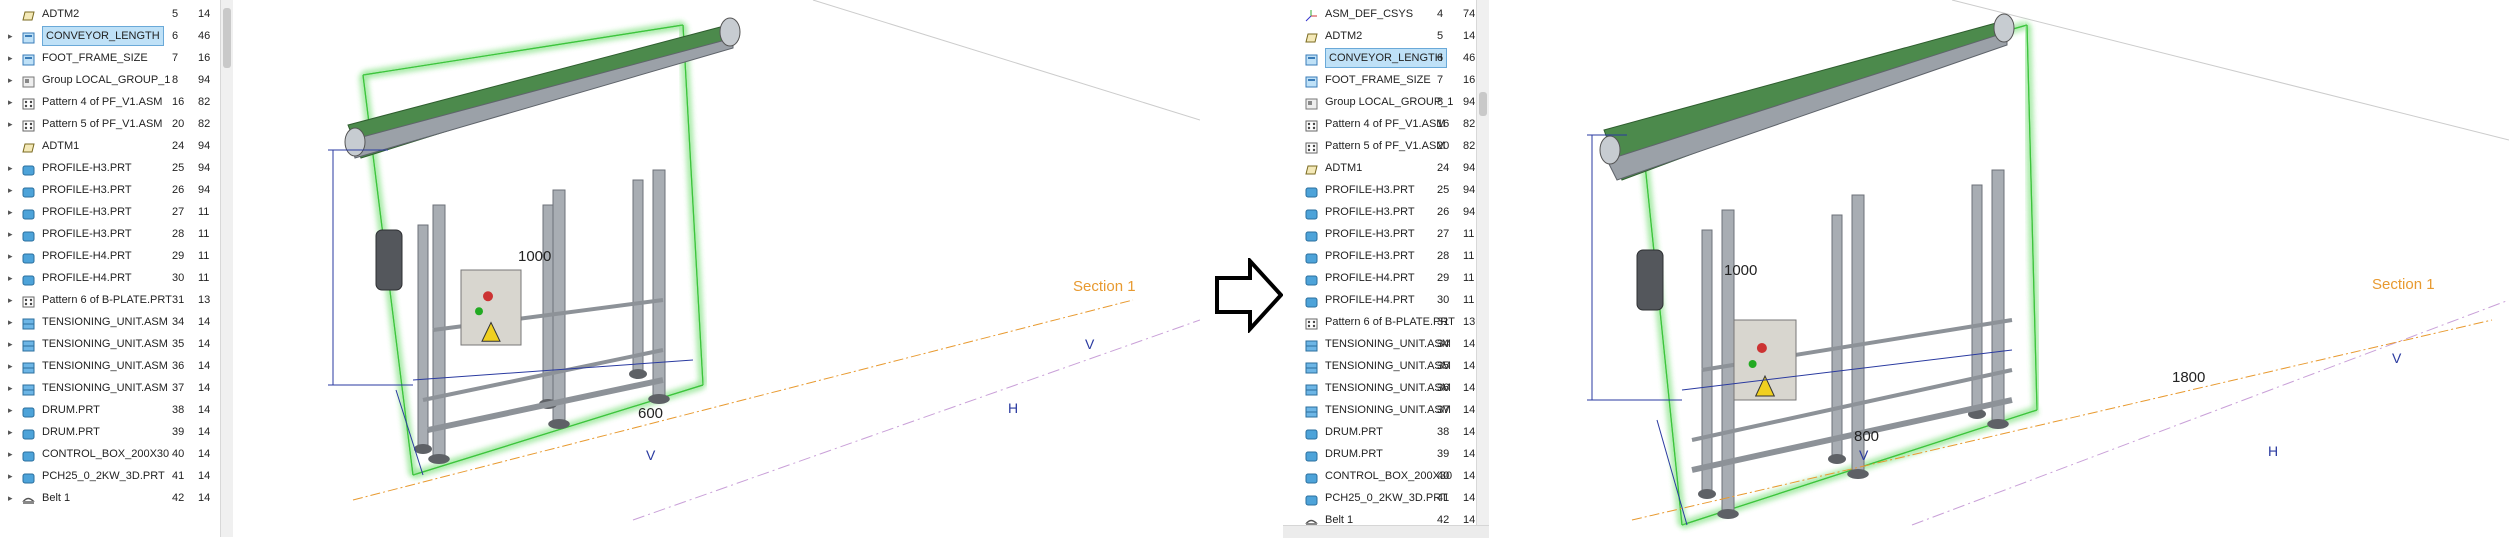 The width and height of the screenshot is (2509, 538). Describe the element at coordinates (1384, 80) in the screenshot. I see `right-tree-row: FOOT_FRAME_SIZE 7 16` at that location.